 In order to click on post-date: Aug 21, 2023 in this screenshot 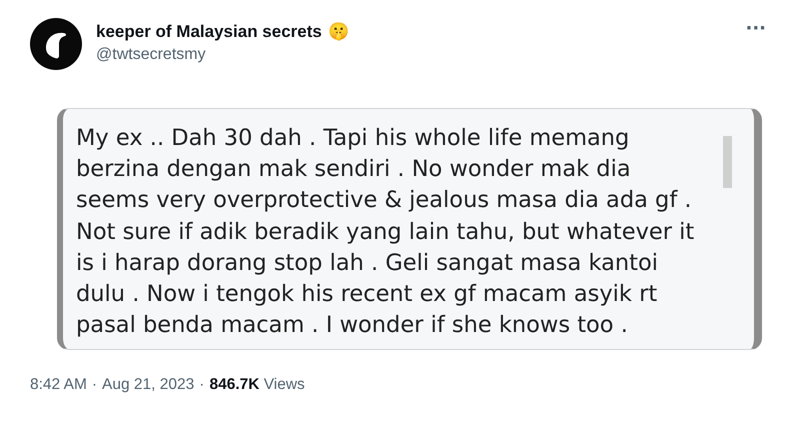, I will do `click(148, 385)`.